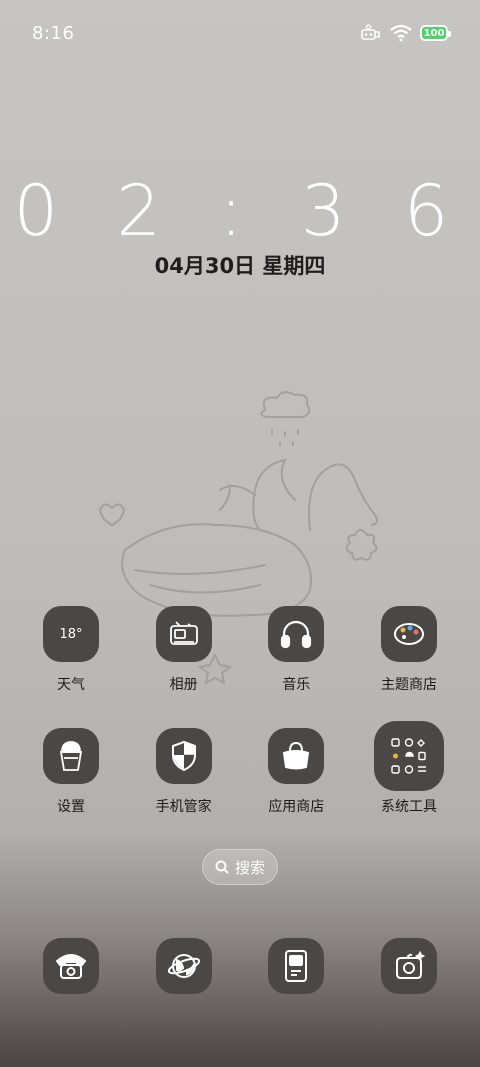 The image size is (480, 1067). Describe the element at coordinates (296, 807) in the screenshot. I see `app-label-app-store: 应用商店` at that location.